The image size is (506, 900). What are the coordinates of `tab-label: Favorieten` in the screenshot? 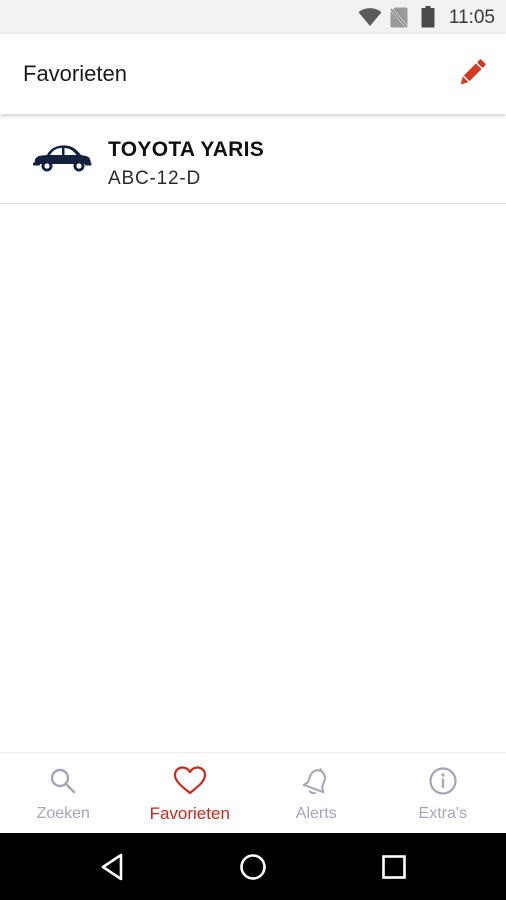 It's located at (189, 813).